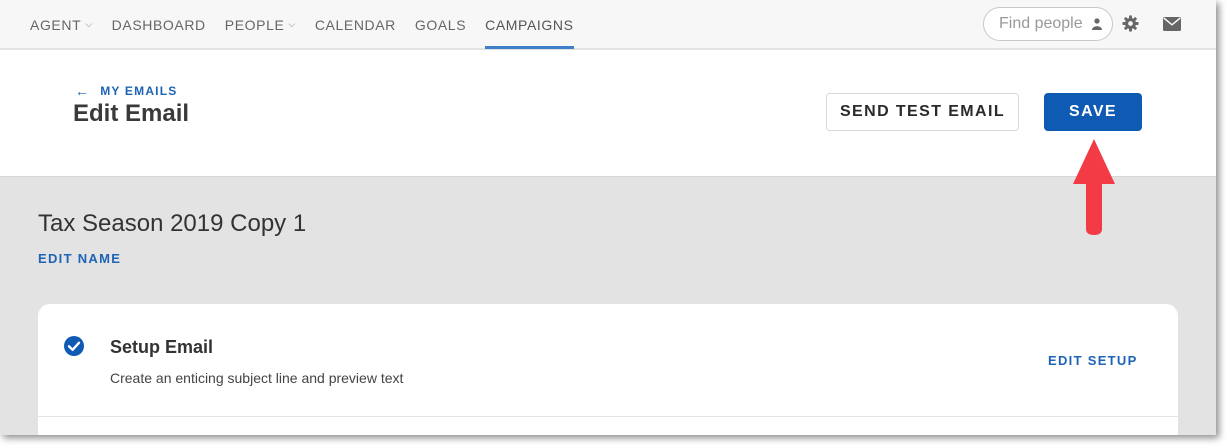 The image size is (1228, 447). What do you see at coordinates (1097, 24) in the screenshot?
I see `person-icon` at bounding box center [1097, 24].